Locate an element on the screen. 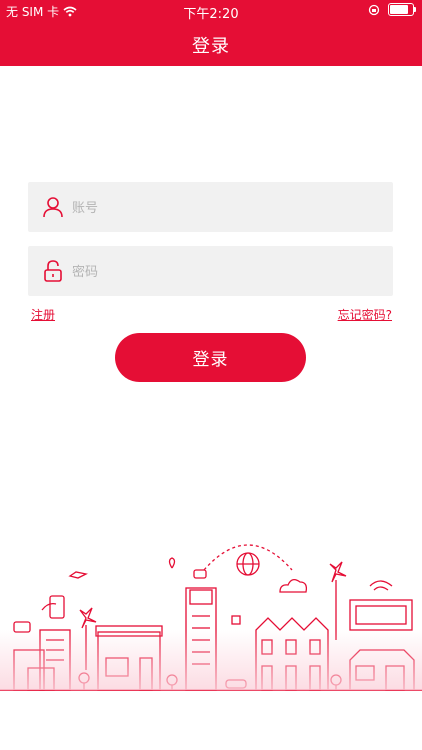 This screenshot has width=422, height=750. status-time: 下午2:20 is located at coordinates (211, 14).